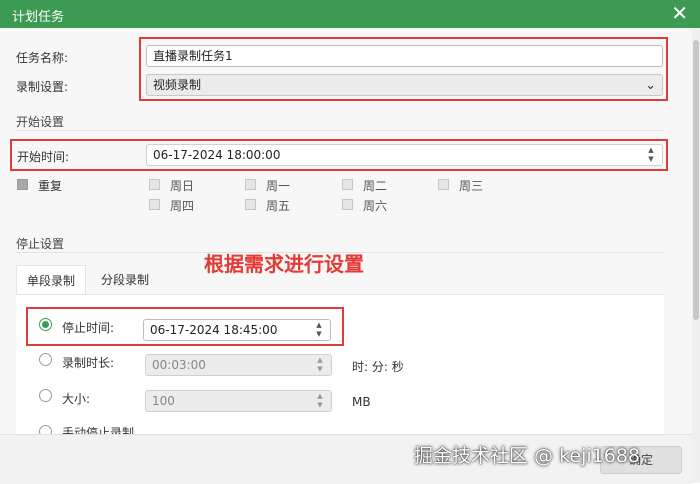 The width and height of the screenshot is (700, 484). What do you see at coordinates (98, 430) in the screenshot?
I see `manual-stop-label: 手动停止录制` at bounding box center [98, 430].